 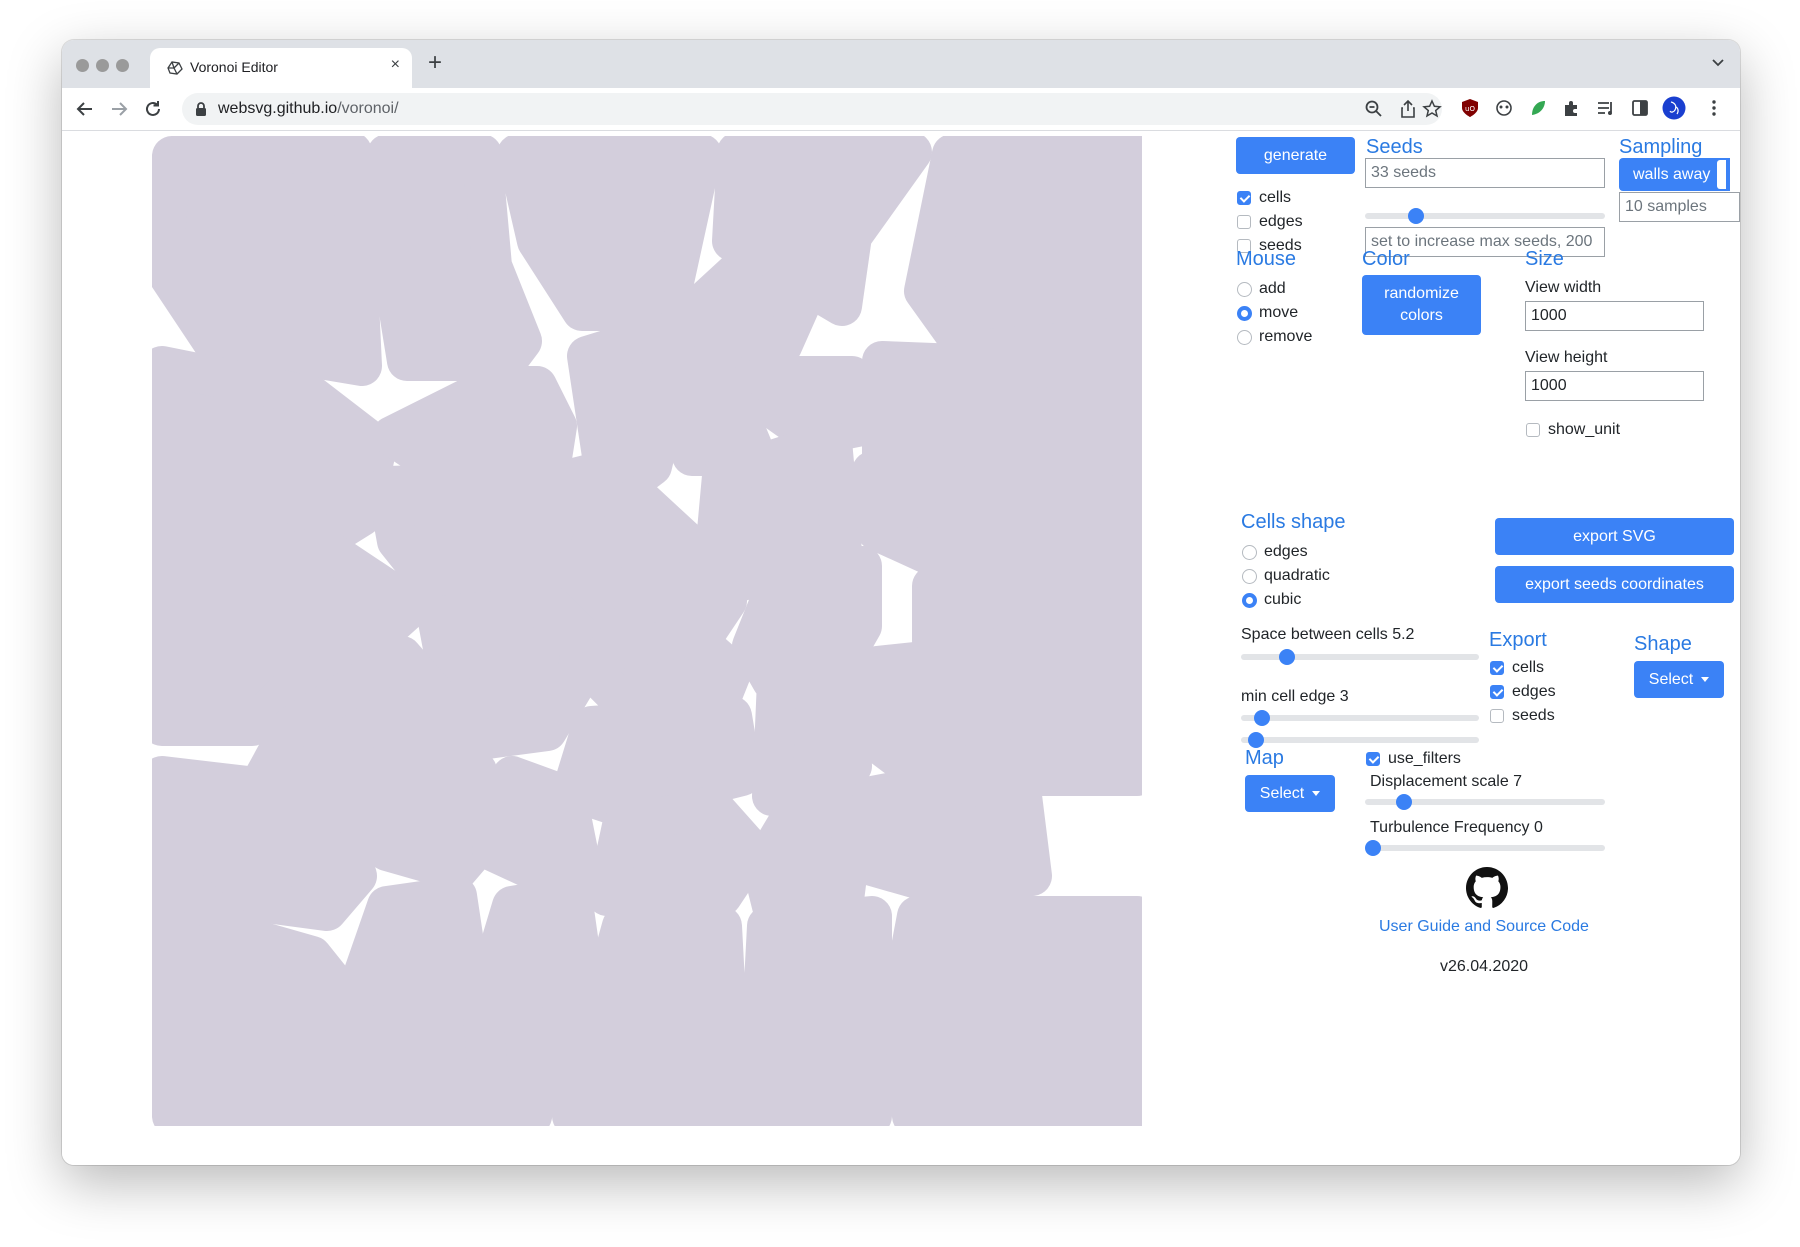 What do you see at coordinates (1373, 848) in the screenshot?
I see `turbulence-thumb` at bounding box center [1373, 848].